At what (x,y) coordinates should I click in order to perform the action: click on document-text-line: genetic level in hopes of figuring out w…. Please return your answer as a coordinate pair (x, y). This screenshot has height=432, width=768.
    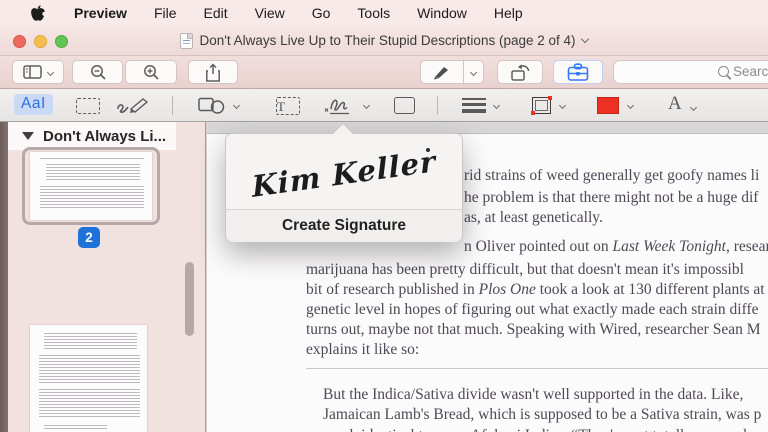
    Looking at the image, I should click on (532, 309).